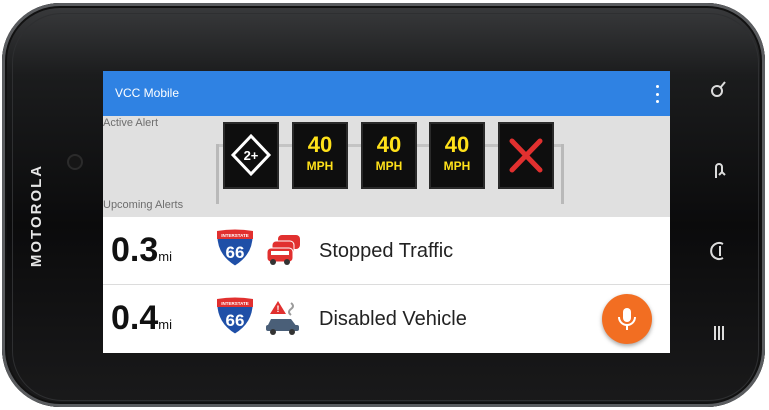  I want to click on hov-sign: 2+, so click(251, 155).